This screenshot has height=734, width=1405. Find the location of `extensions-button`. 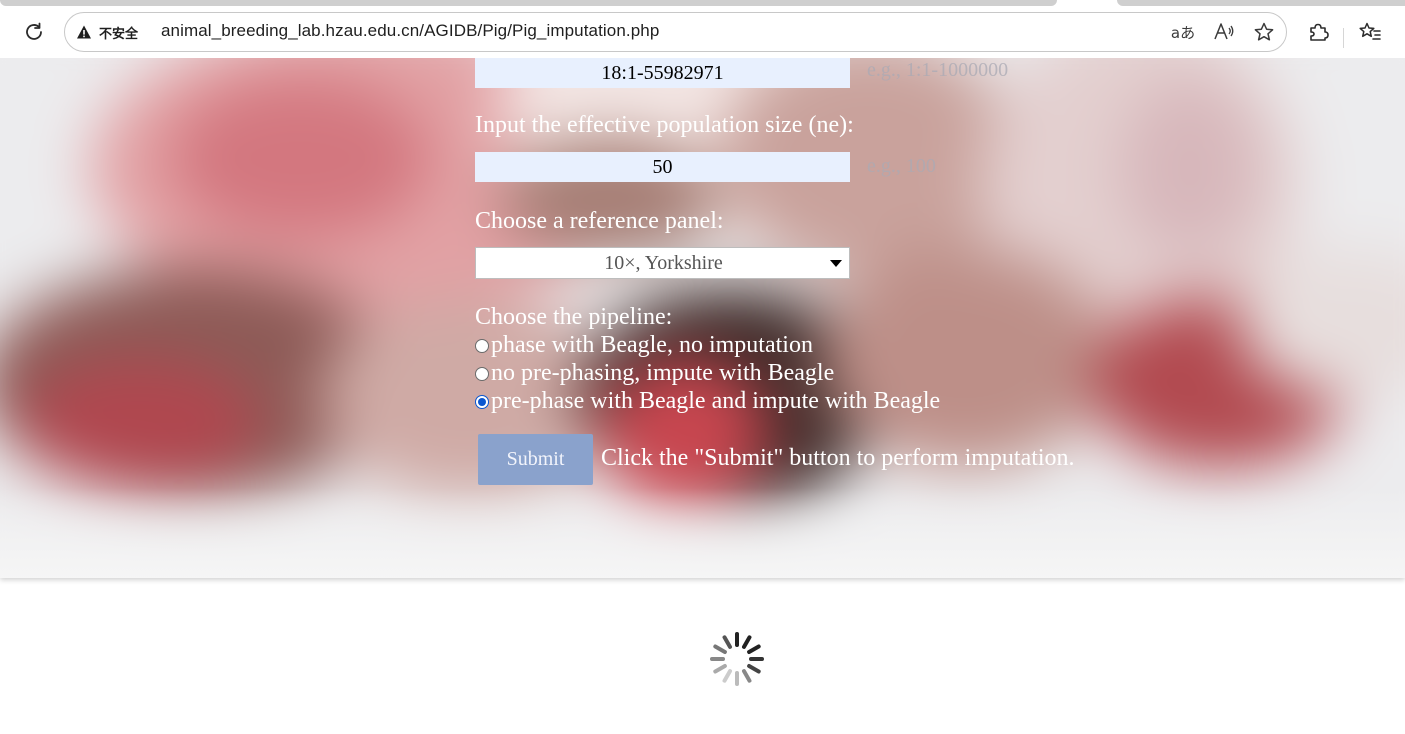

extensions-button is located at coordinates (1318, 32).